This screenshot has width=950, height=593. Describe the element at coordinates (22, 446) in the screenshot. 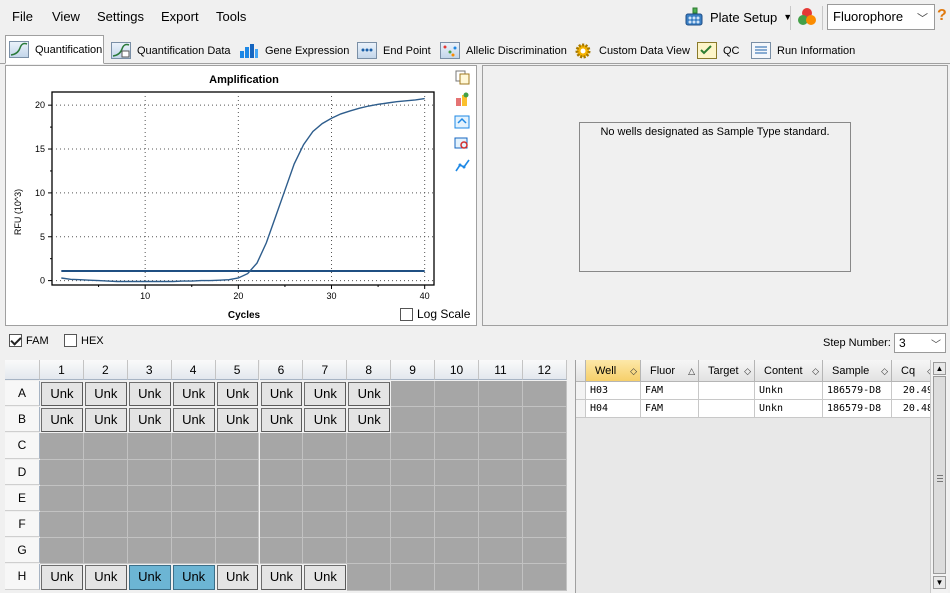

I see `plate-row-header: C` at that location.